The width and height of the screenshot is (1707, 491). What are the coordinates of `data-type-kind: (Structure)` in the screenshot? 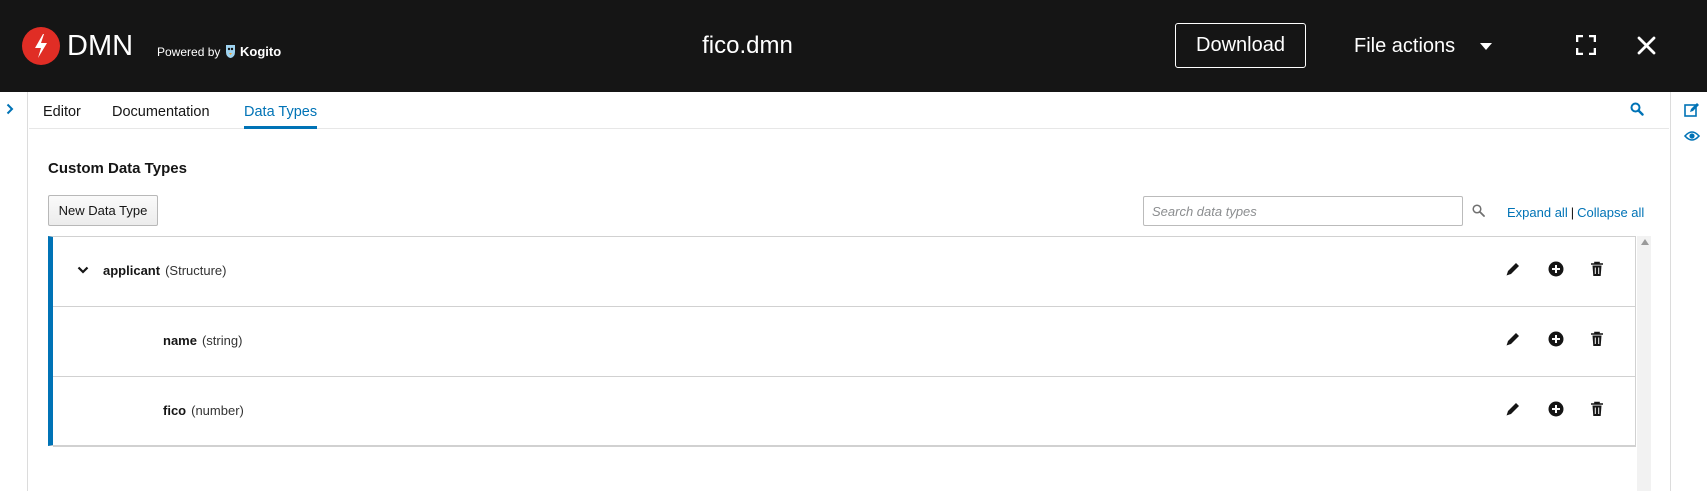 It's located at (196, 270).